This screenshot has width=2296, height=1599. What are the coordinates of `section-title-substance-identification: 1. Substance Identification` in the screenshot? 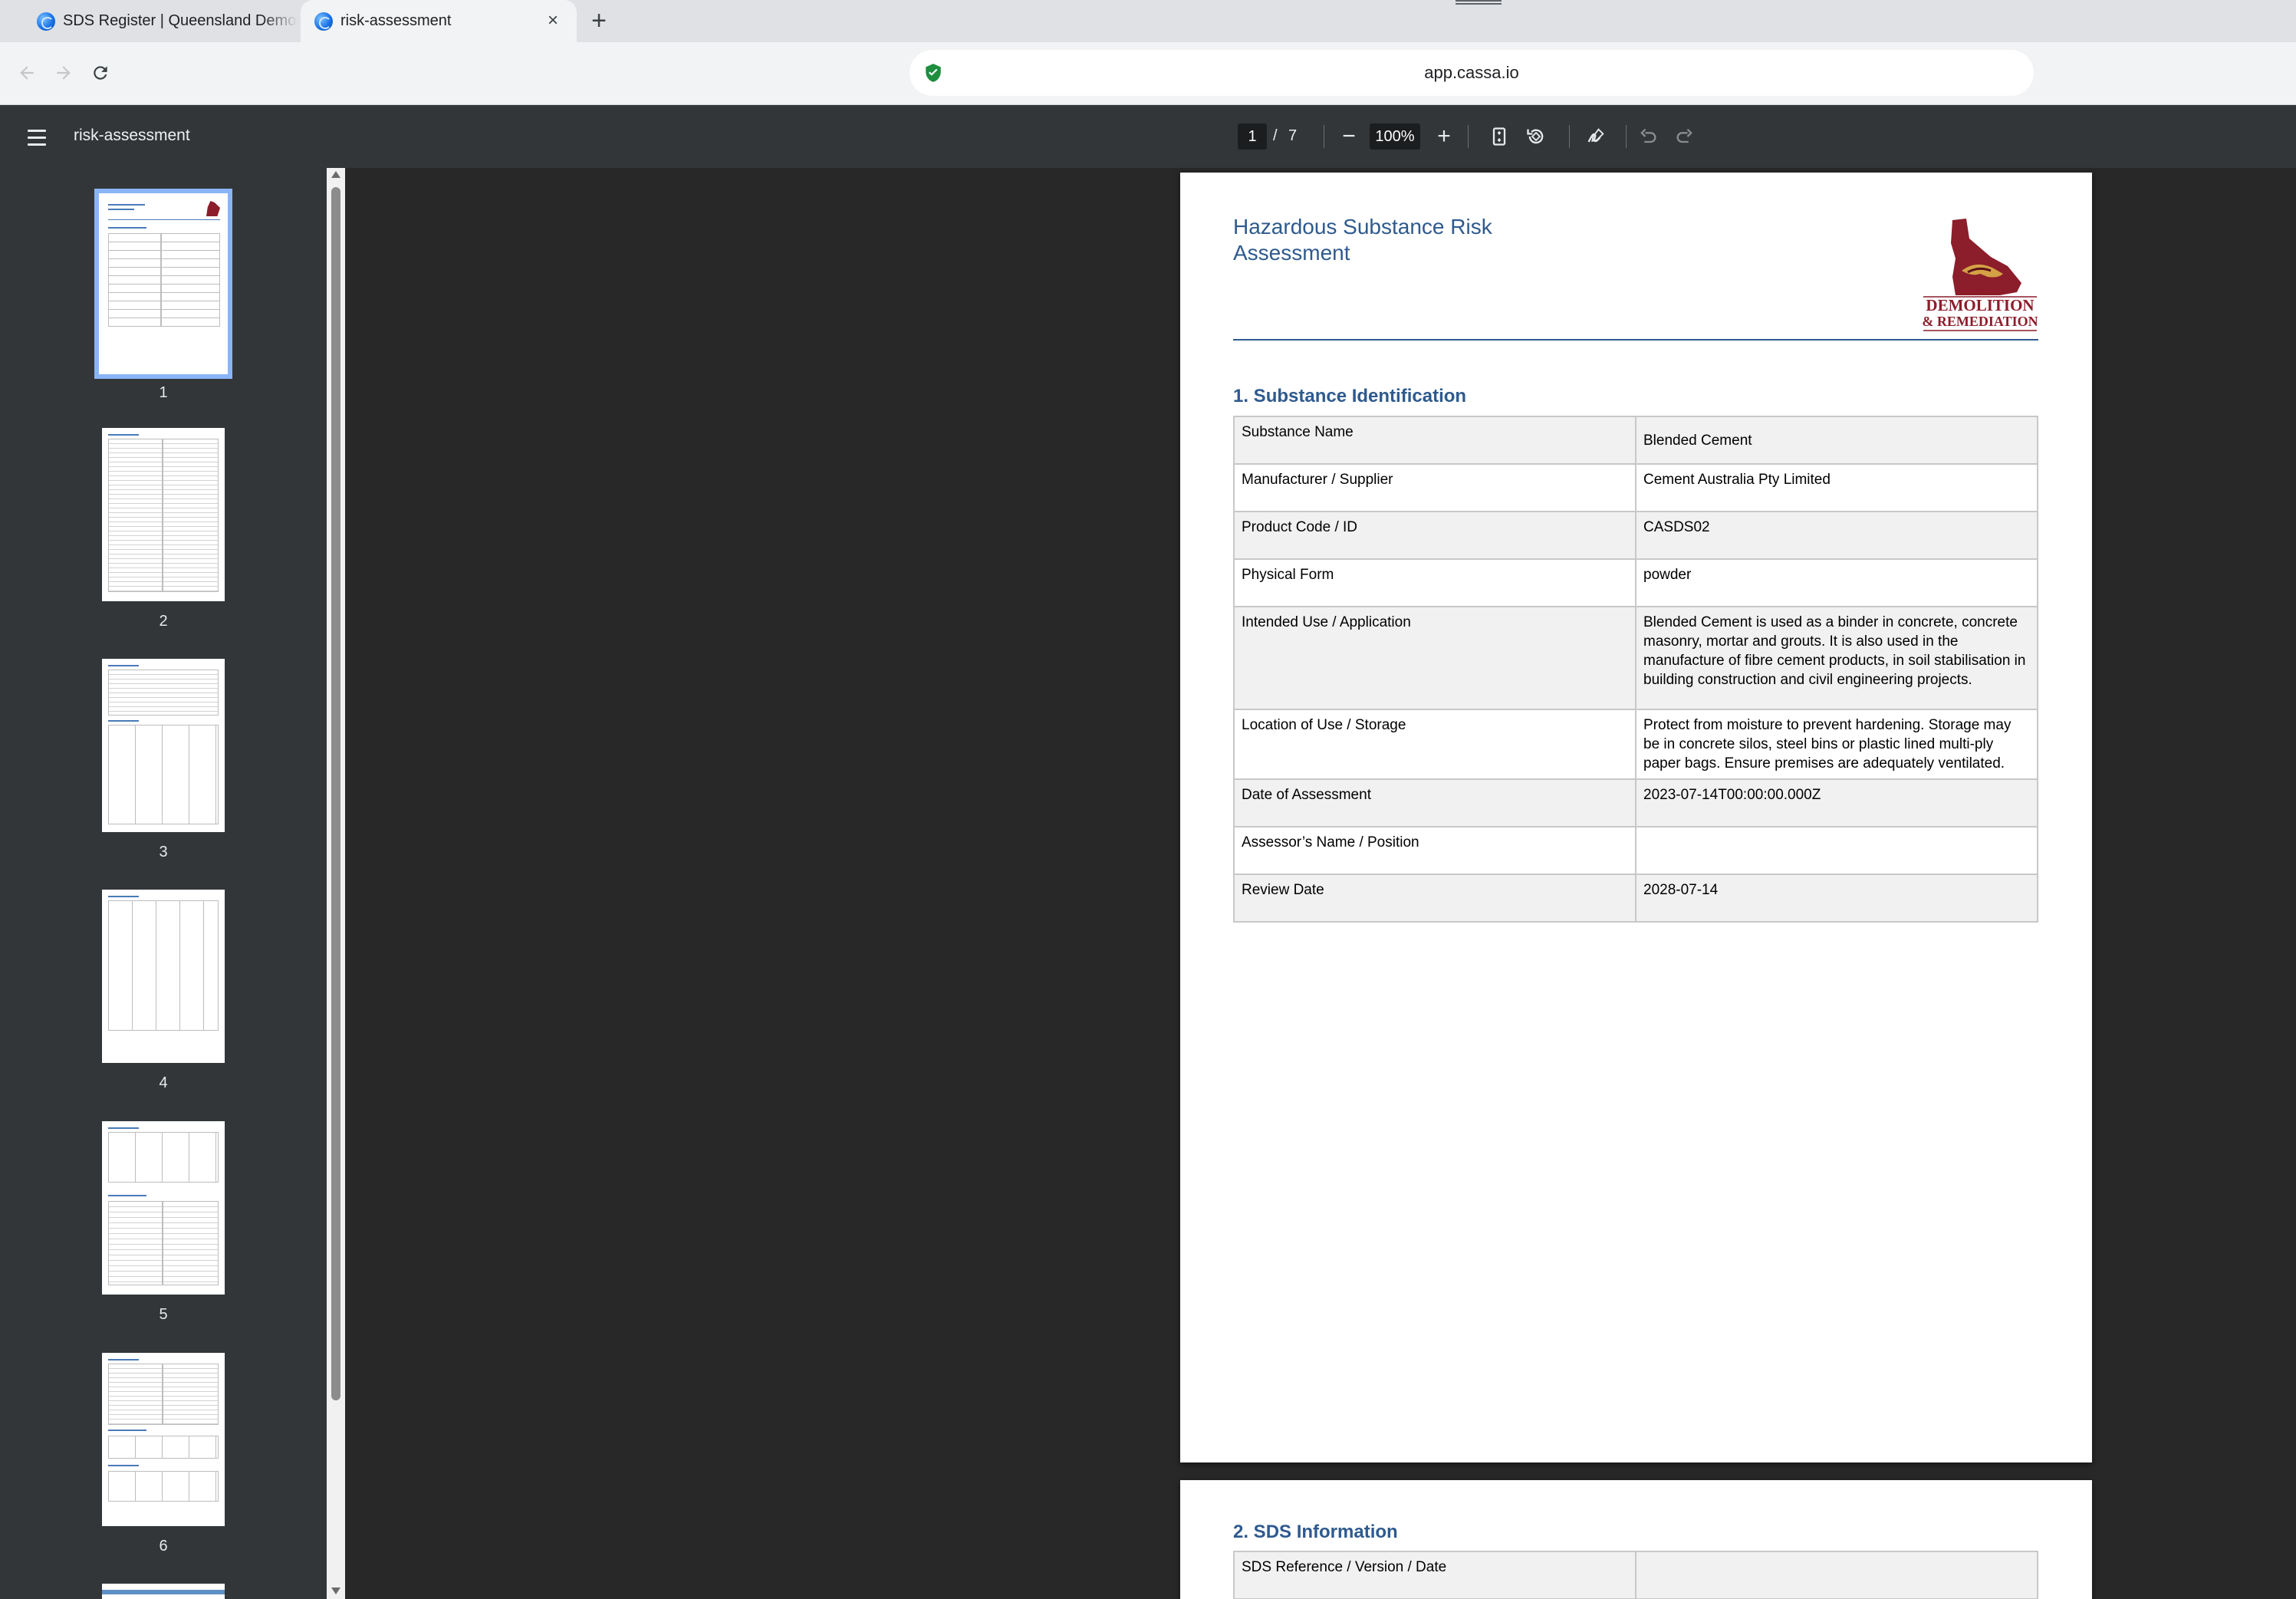 It's located at (1350, 396).